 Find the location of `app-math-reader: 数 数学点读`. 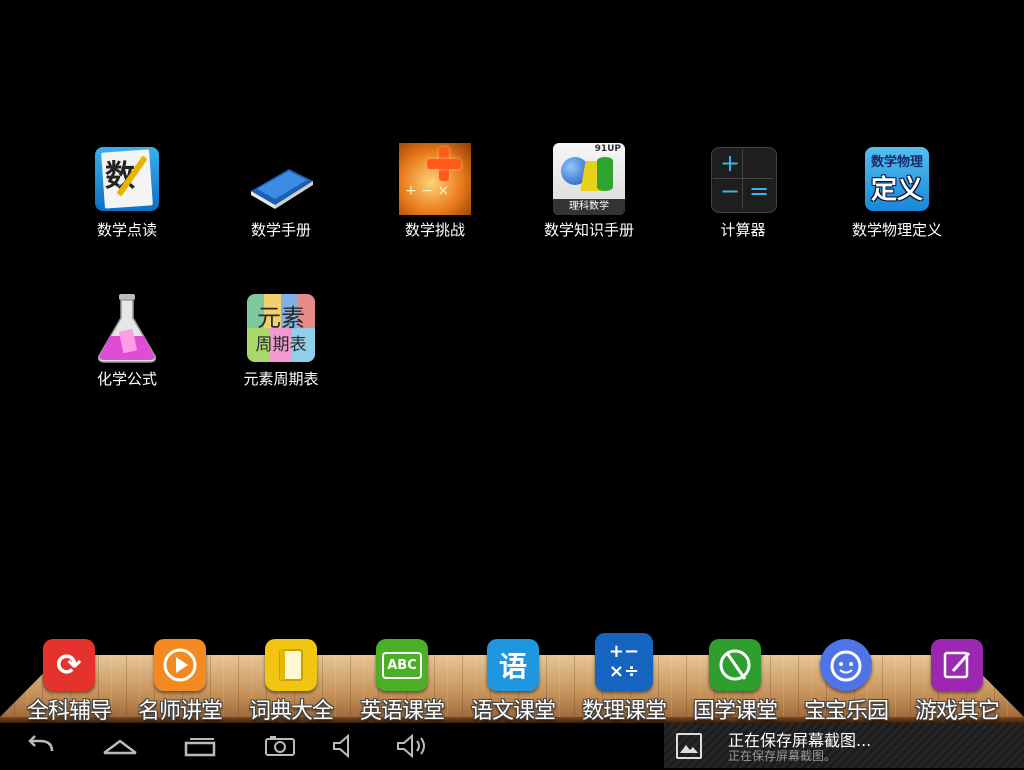

app-math-reader: 数 数学点读 is located at coordinates (127, 191).